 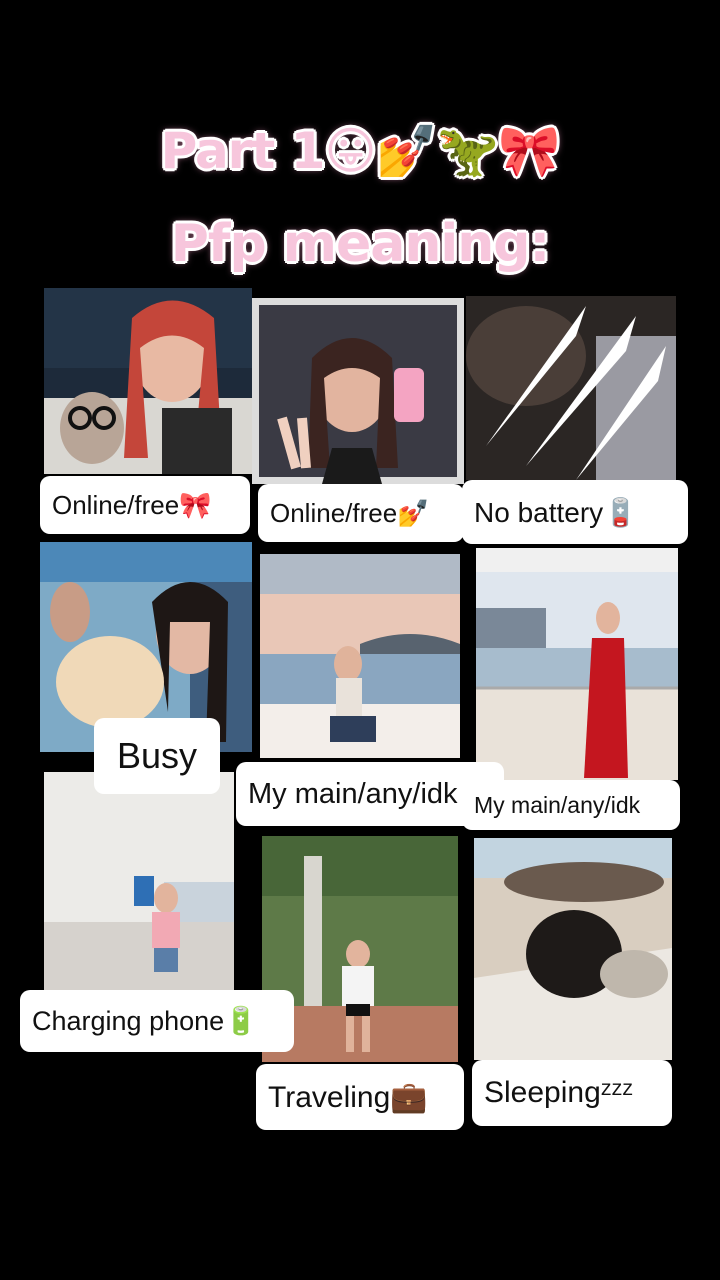 What do you see at coordinates (360, 1097) in the screenshot?
I see `label-traveling: Traveling💼` at bounding box center [360, 1097].